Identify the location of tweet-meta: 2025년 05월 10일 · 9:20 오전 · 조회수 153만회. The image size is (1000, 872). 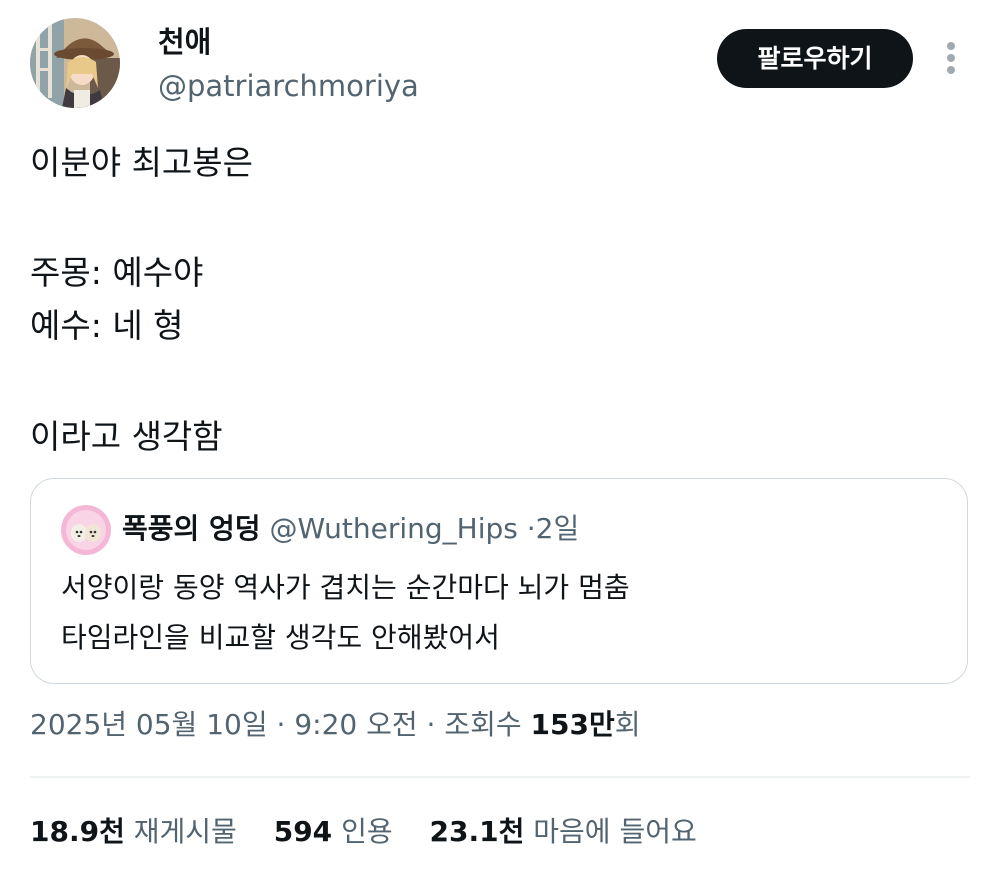
(335, 725).